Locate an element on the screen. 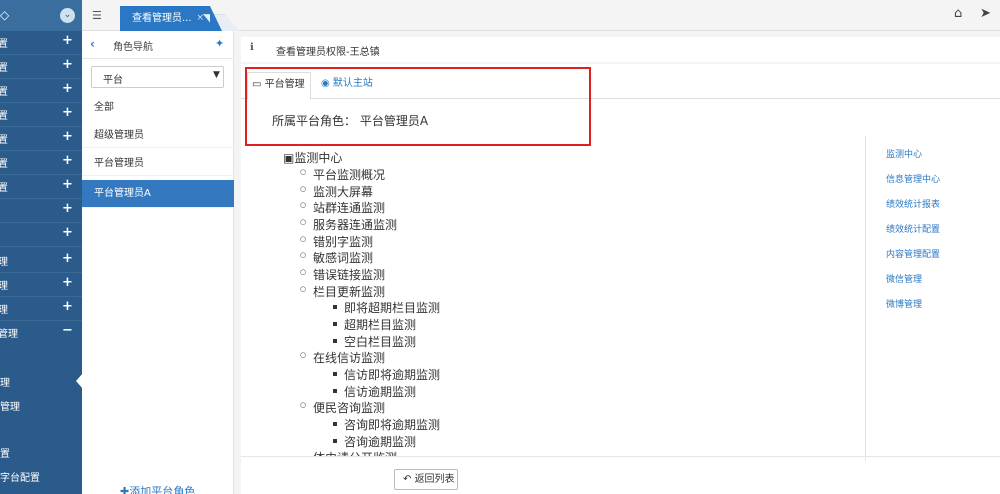 This screenshot has height=494, width=1000. tree-node: 服务器连通监测 is located at coordinates (348, 224).